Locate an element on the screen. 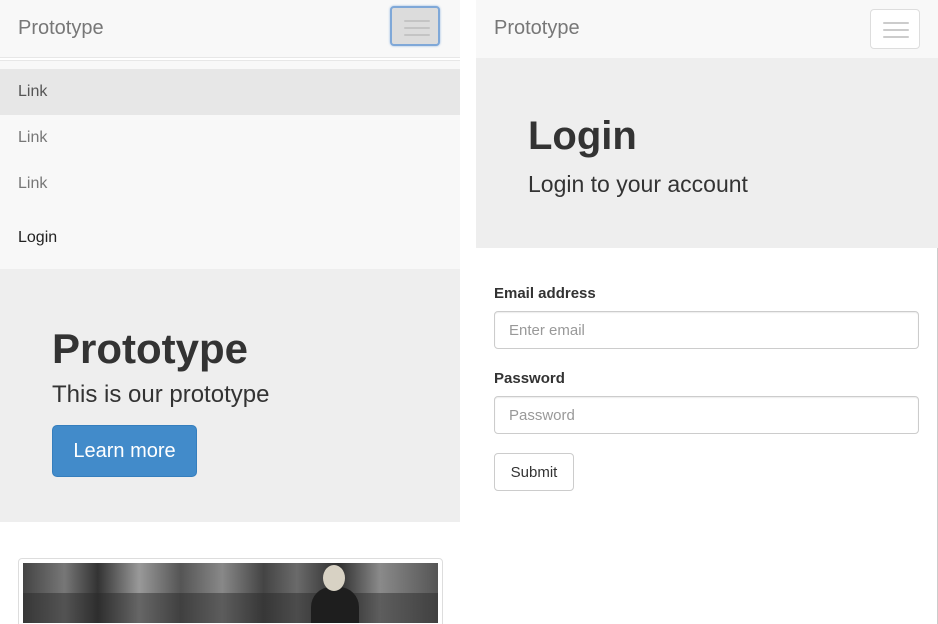 This screenshot has height=624, width=938. viewport-gap is located at coordinates (468, 312).